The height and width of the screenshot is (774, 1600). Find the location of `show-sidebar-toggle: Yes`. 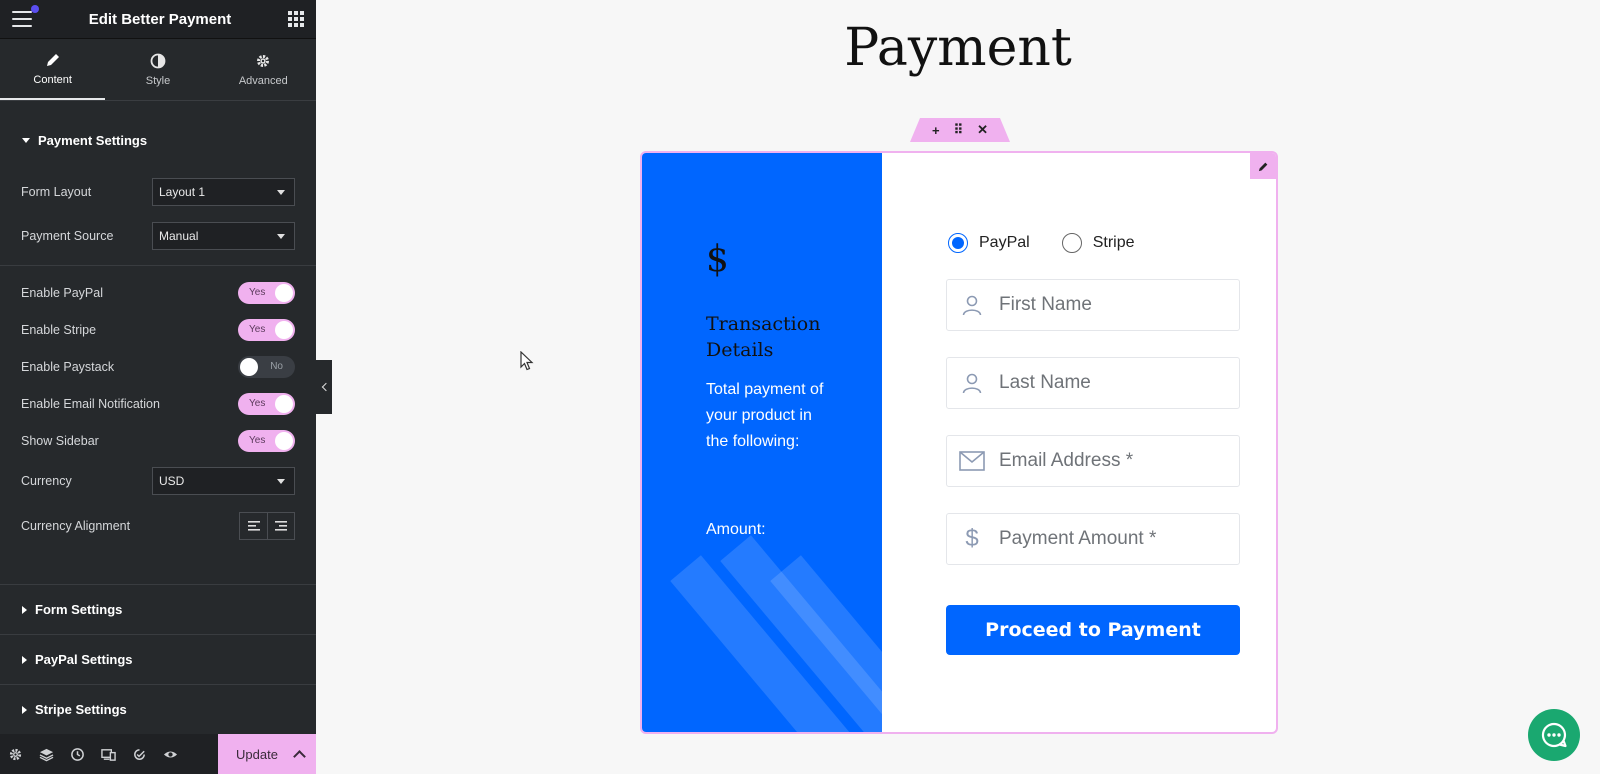

show-sidebar-toggle: Yes is located at coordinates (266, 441).